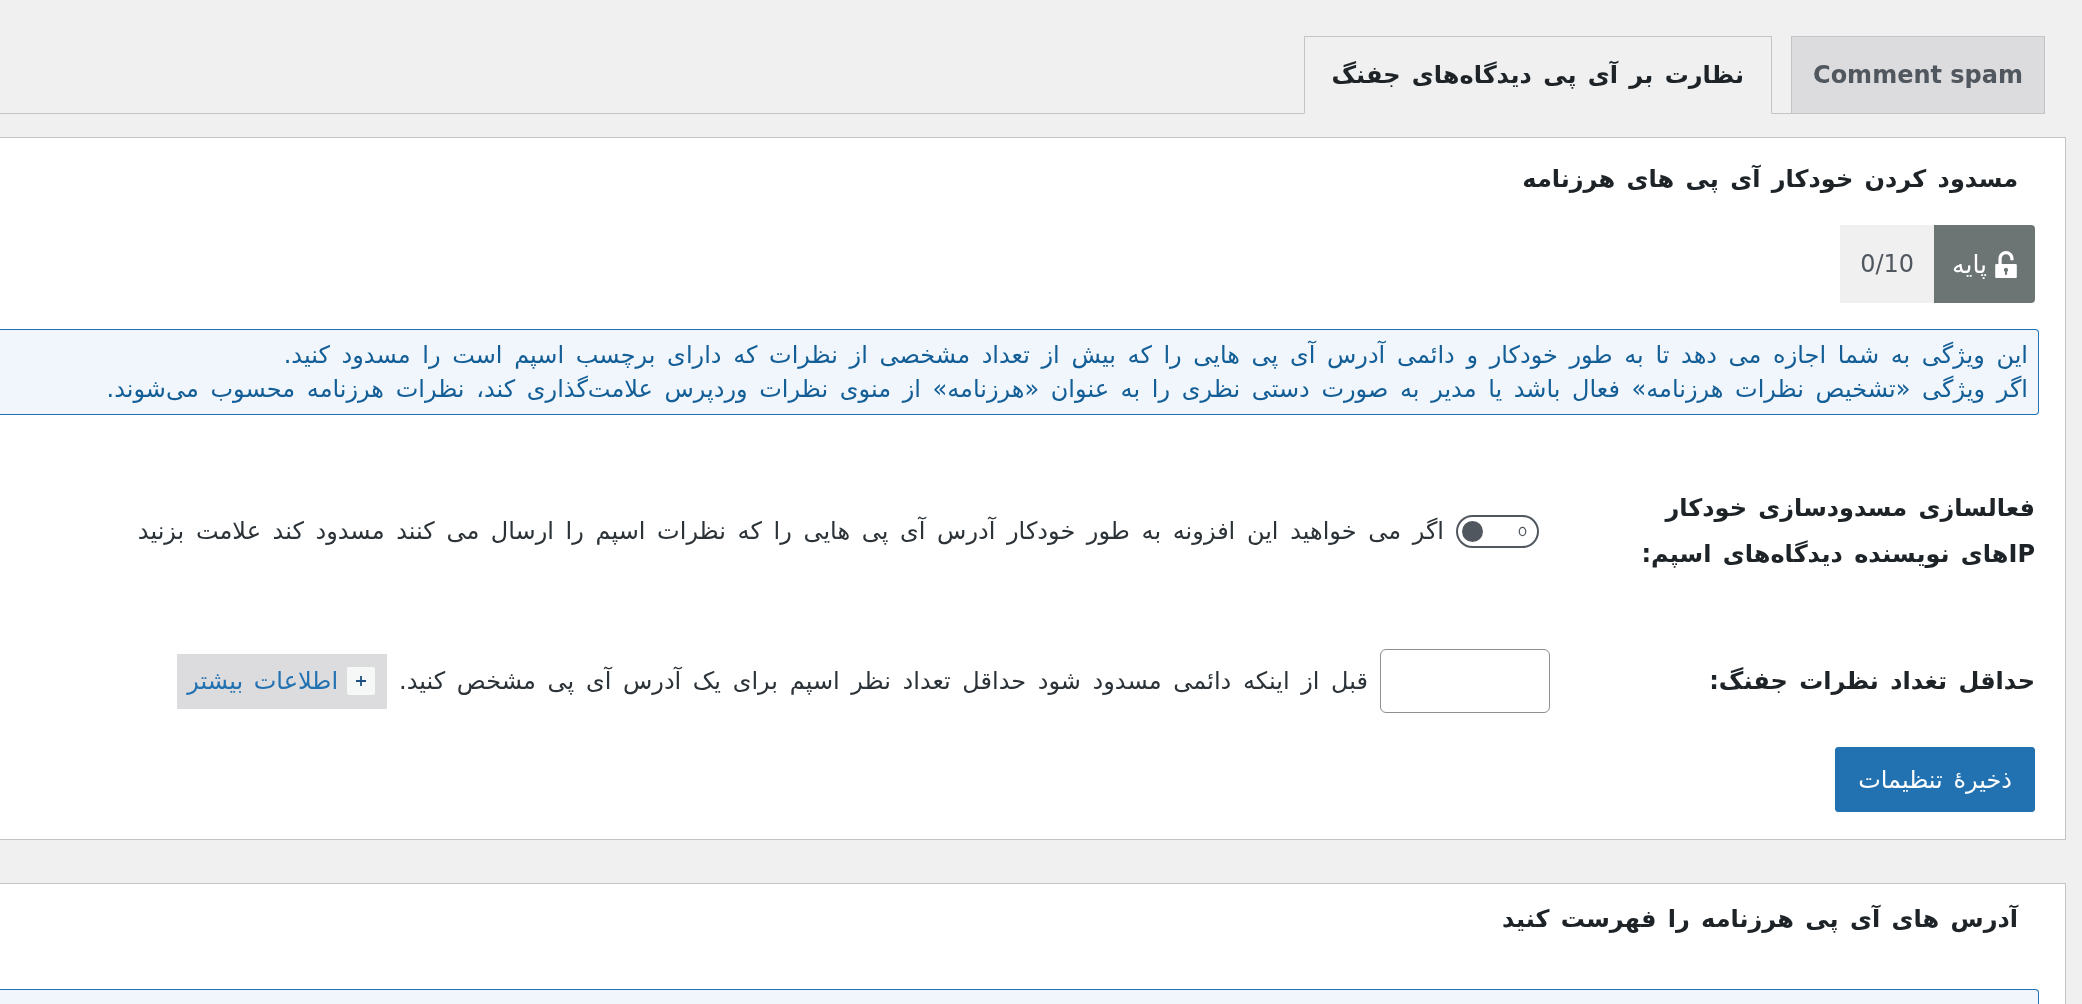 This screenshot has height=1004, width=2082. I want to click on setting-label: فعالسازی مسدودسازی خودکار IPهای نویسنده دیدگاه‌های اسپم:, so click(1838, 531).